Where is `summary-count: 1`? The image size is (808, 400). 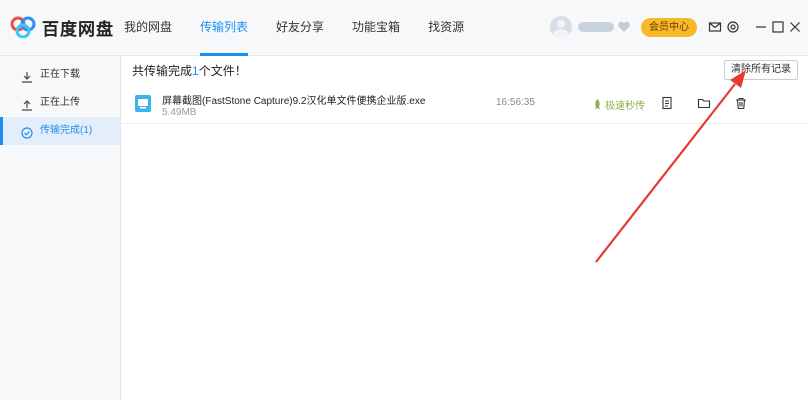
summary-count: 1 is located at coordinates (195, 71).